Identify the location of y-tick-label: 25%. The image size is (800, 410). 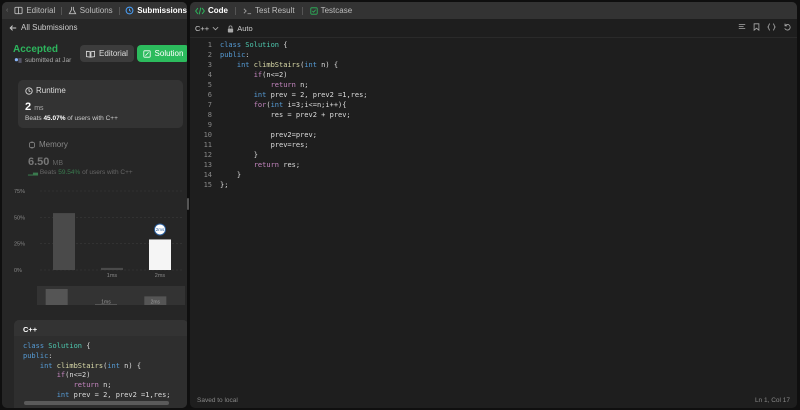
(19, 245).